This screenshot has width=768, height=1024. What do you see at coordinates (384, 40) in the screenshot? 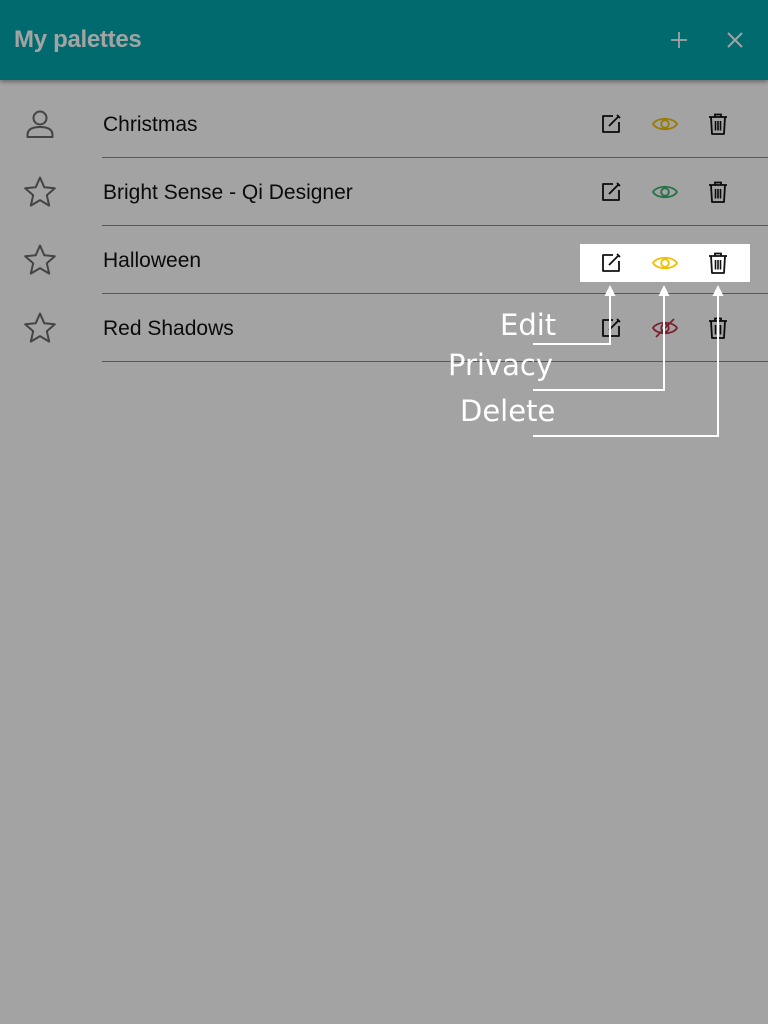
I see `app-header: My palettes` at bounding box center [384, 40].